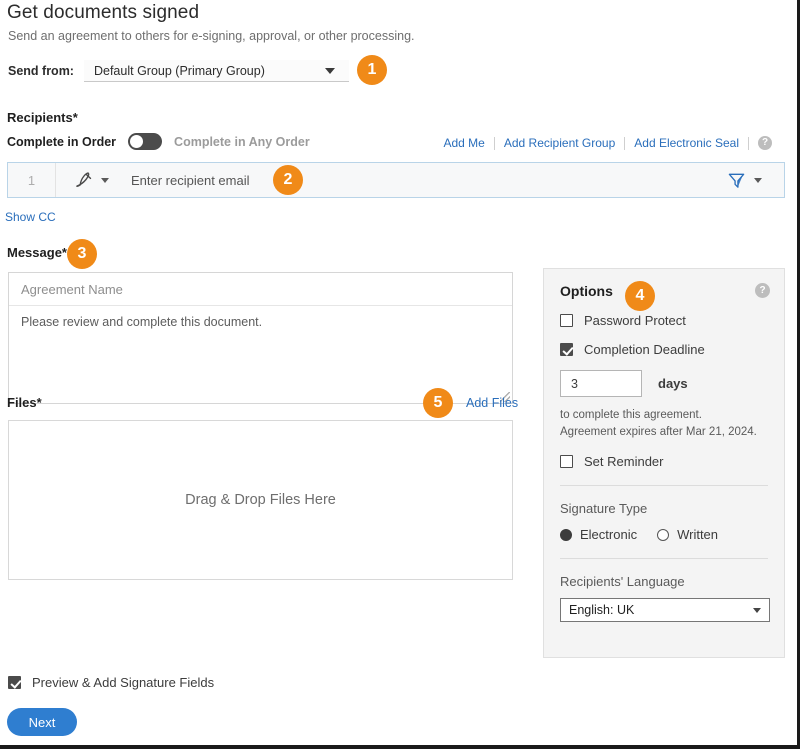 The image size is (800, 749). I want to click on recipients-label-text: Recipients, so click(40, 117).